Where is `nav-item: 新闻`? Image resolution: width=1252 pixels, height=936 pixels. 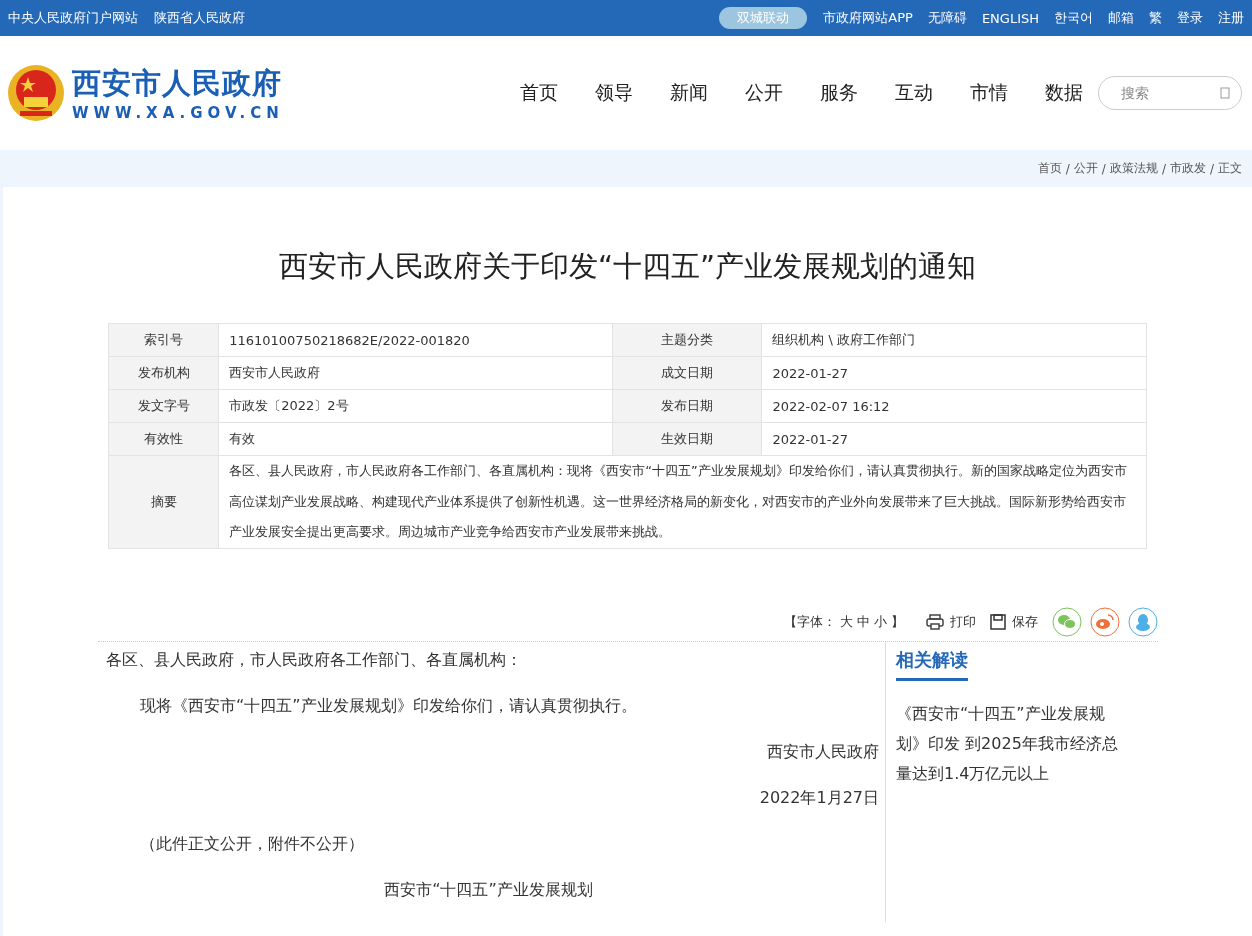 nav-item: 新闻 is located at coordinates (689, 93).